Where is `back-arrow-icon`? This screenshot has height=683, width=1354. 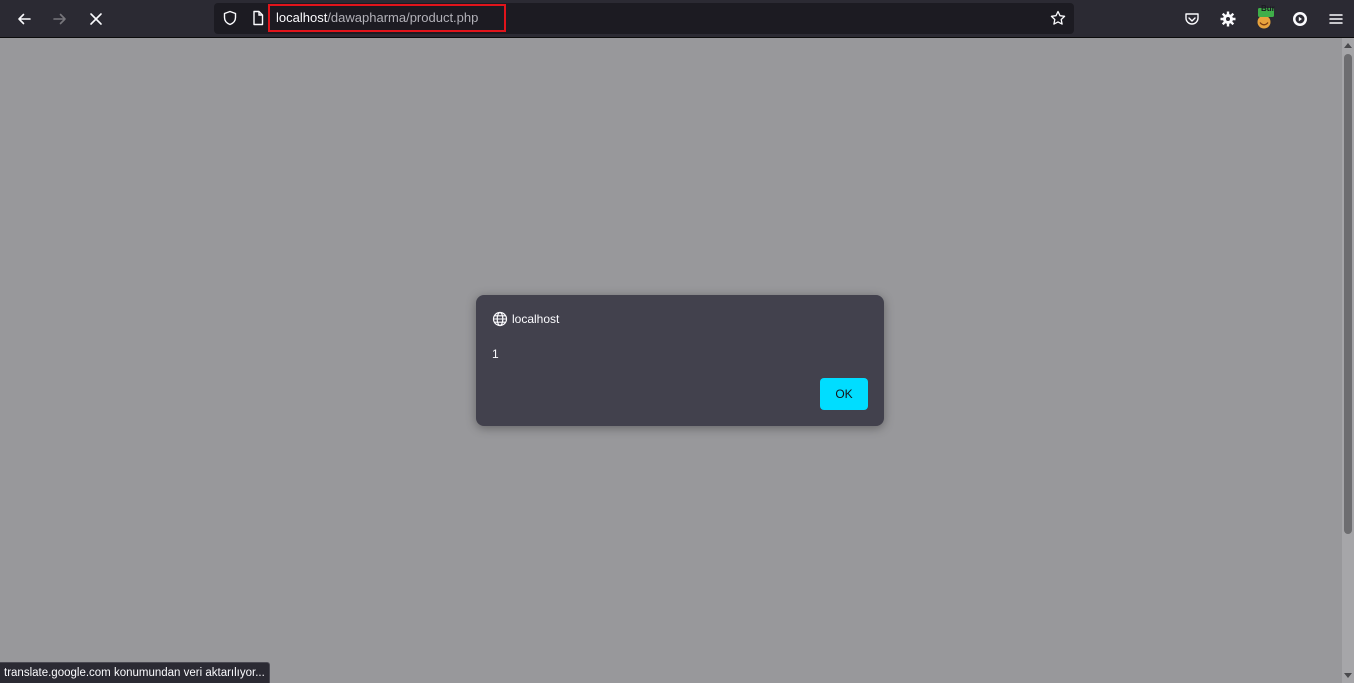
back-arrow-icon is located at coordinates (24, 19).